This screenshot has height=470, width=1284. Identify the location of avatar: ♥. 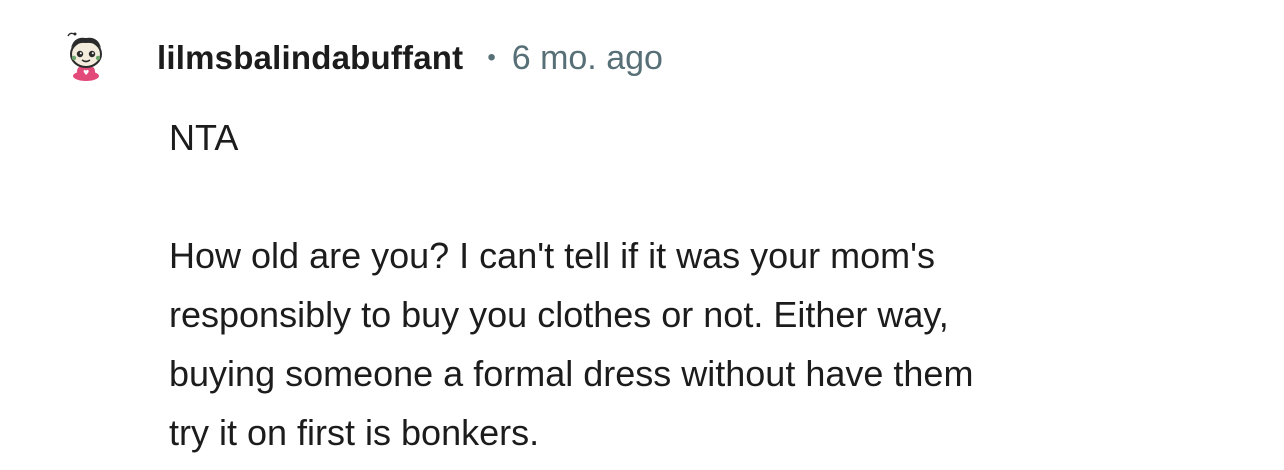
(86, 56).